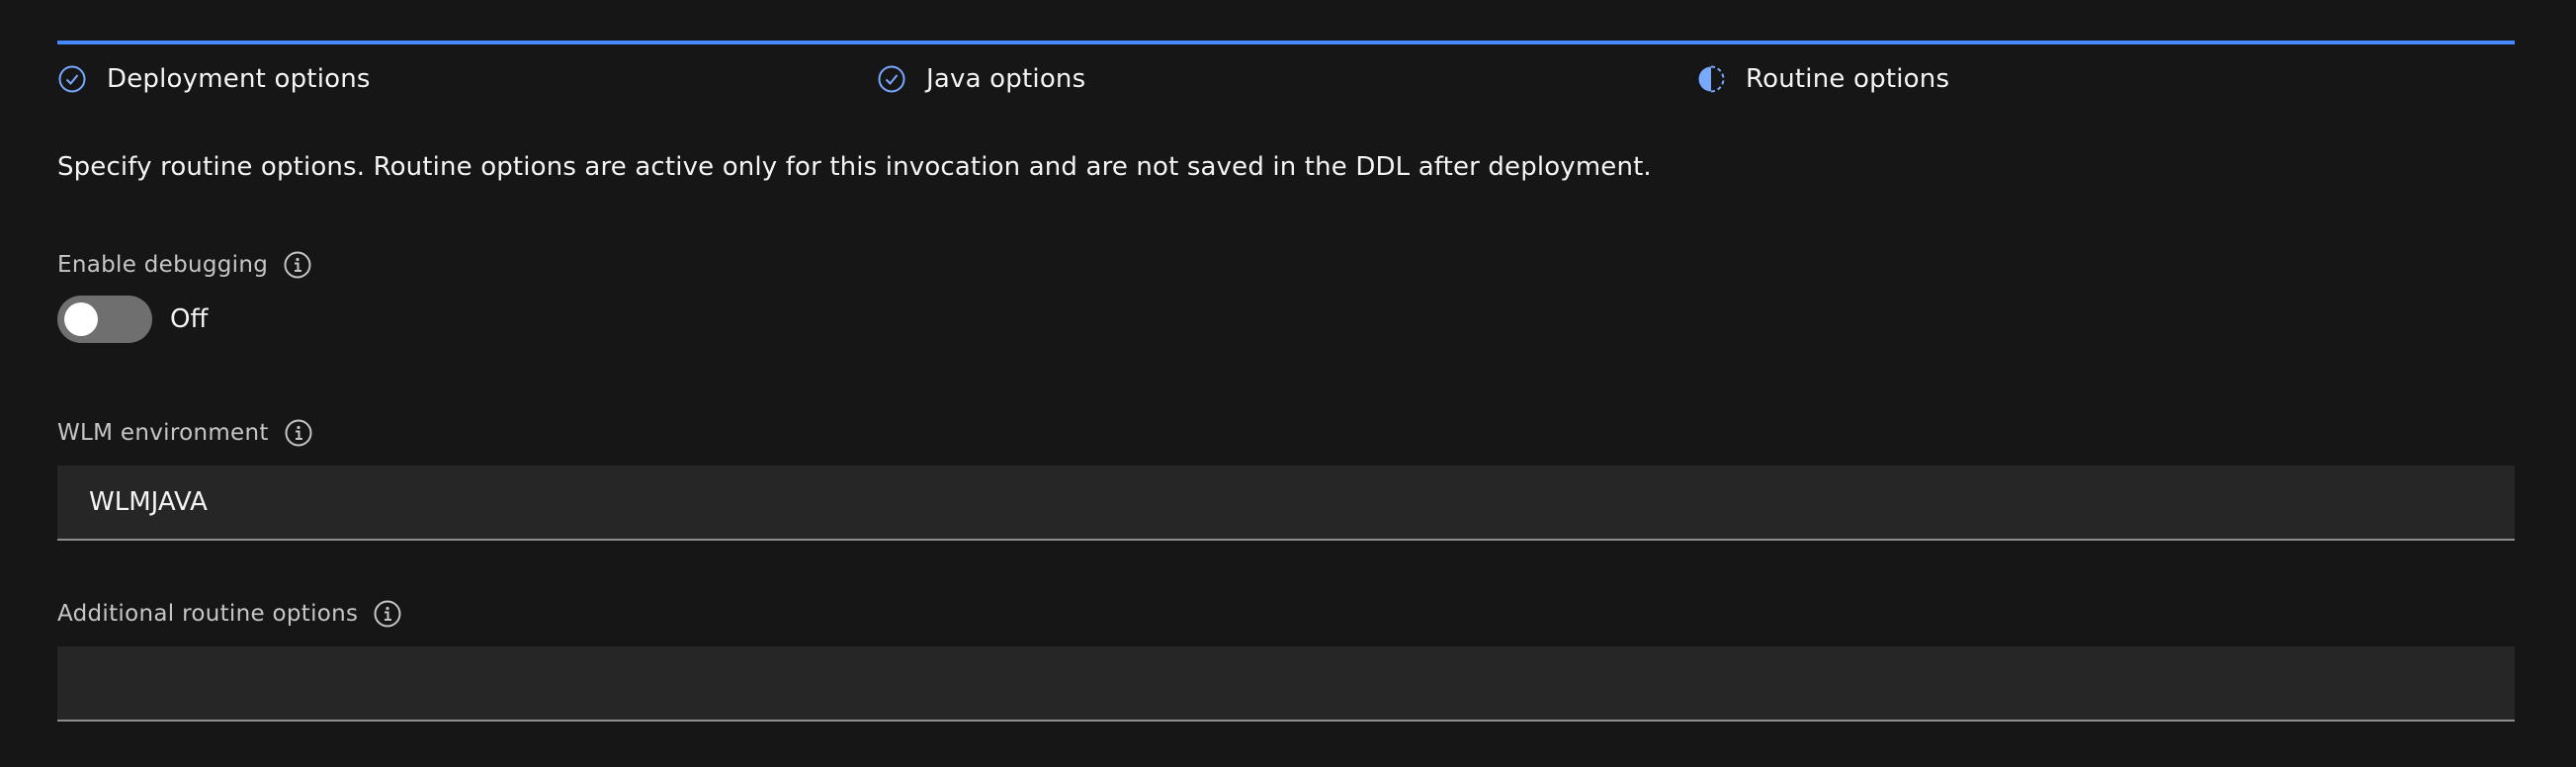 The width and height of the screenshot is (2576, 767). I want to click on step-label: Routine options, so click(1848, 79).